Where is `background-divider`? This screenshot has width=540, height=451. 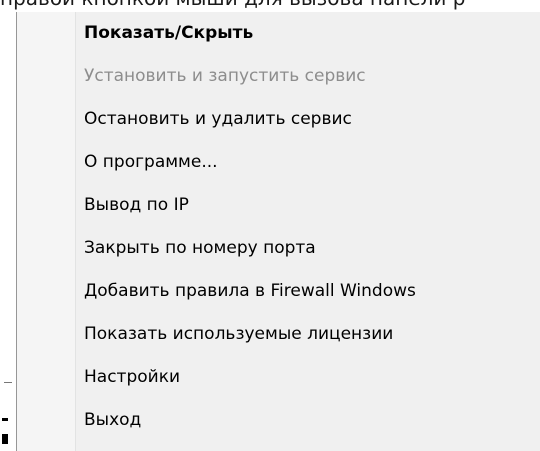
background-divider is located at coordinates (8, 382).